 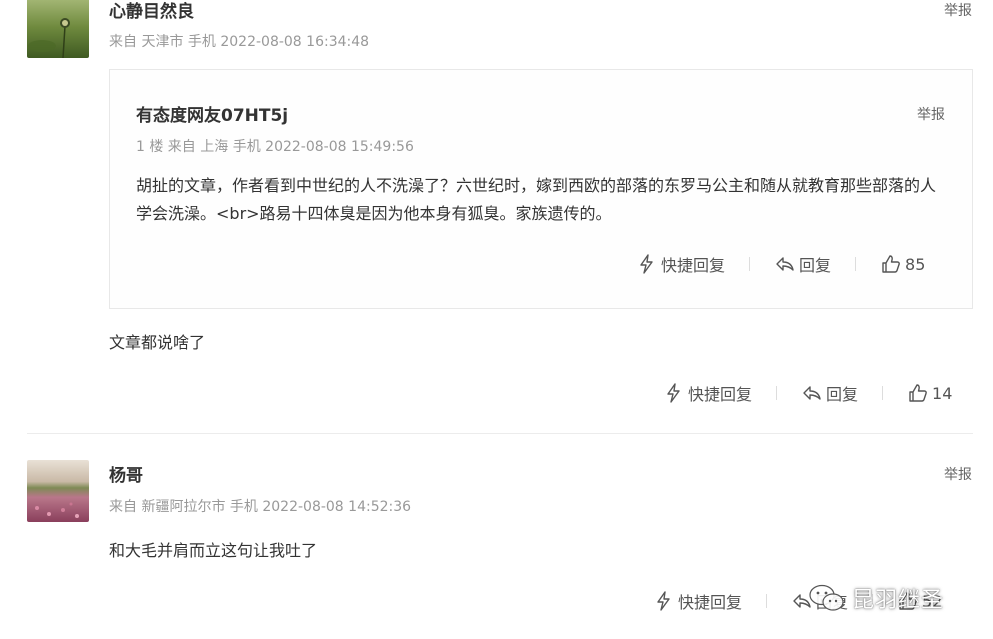 I want to click on like-count: 85, so click(x=915, y=264).